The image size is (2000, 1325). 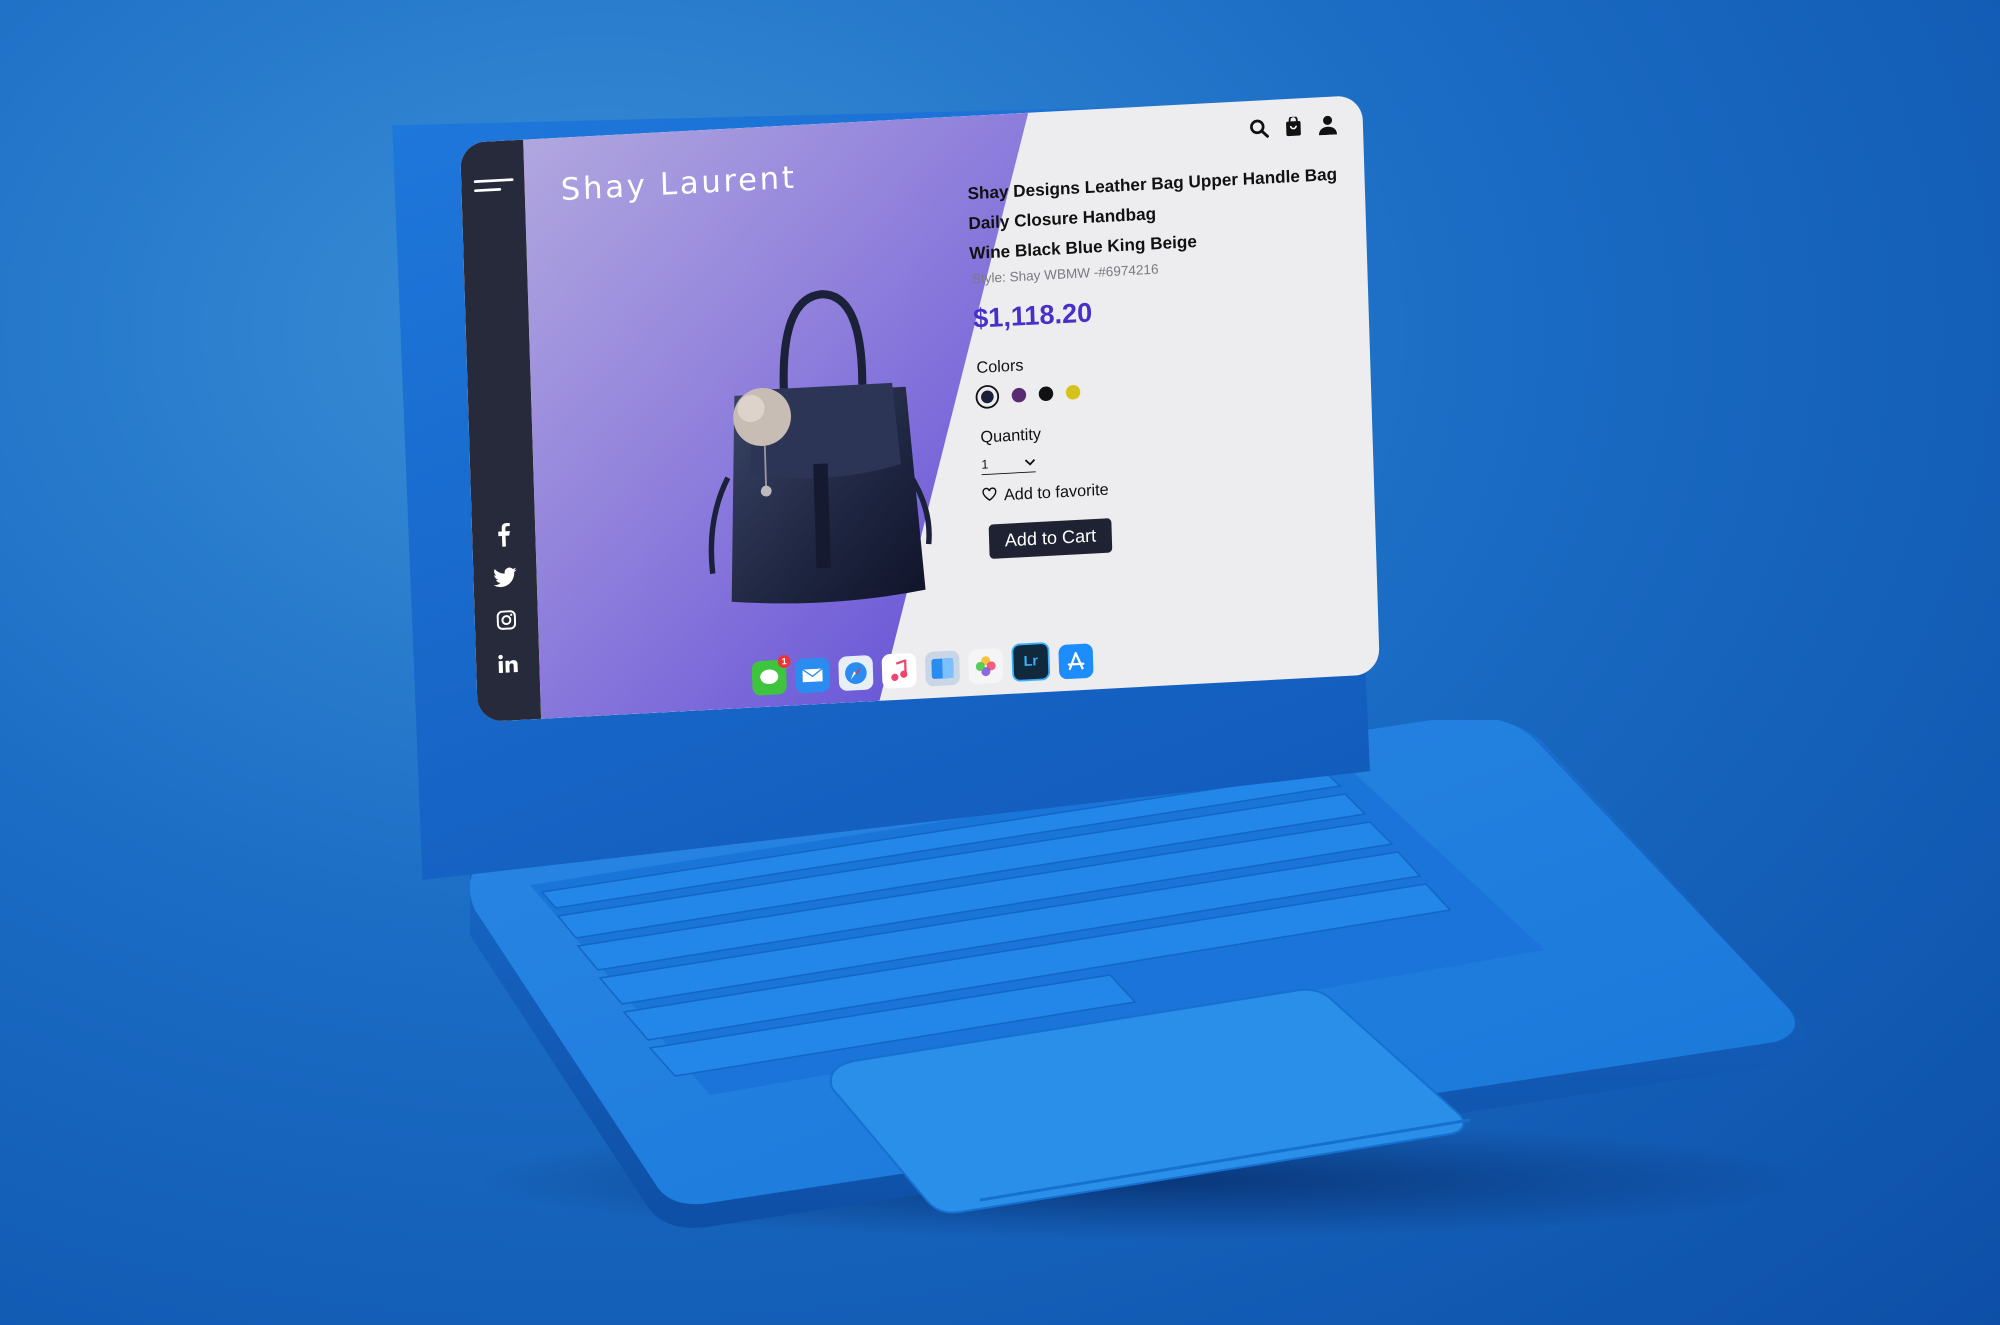 I want to click on facebook-icon, so click(x=504, y=535).